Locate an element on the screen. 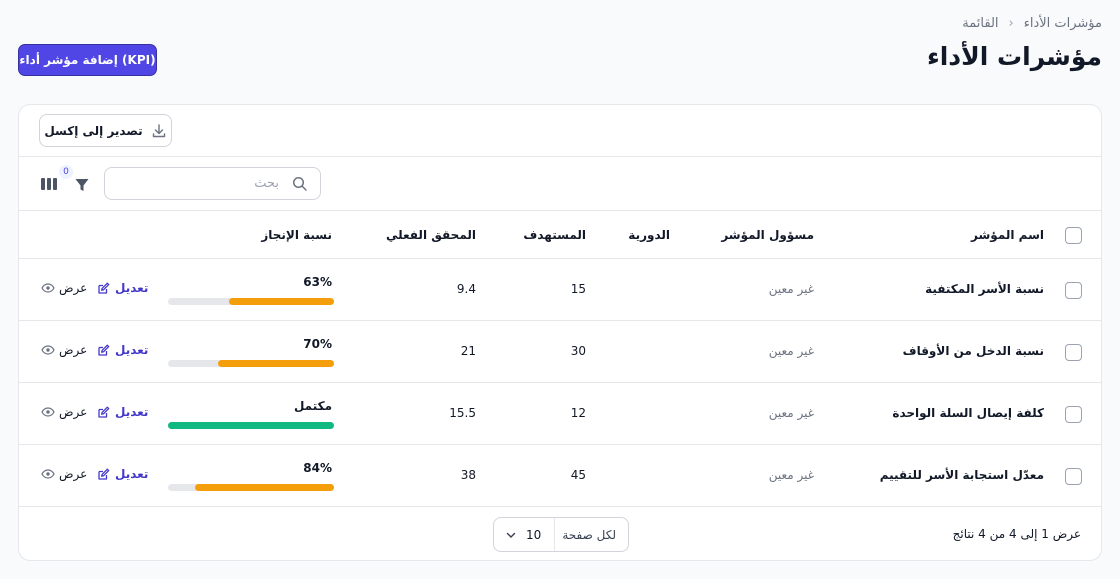  per-page-select: لكل صفحة 10 is located at coordinates (561, 534).